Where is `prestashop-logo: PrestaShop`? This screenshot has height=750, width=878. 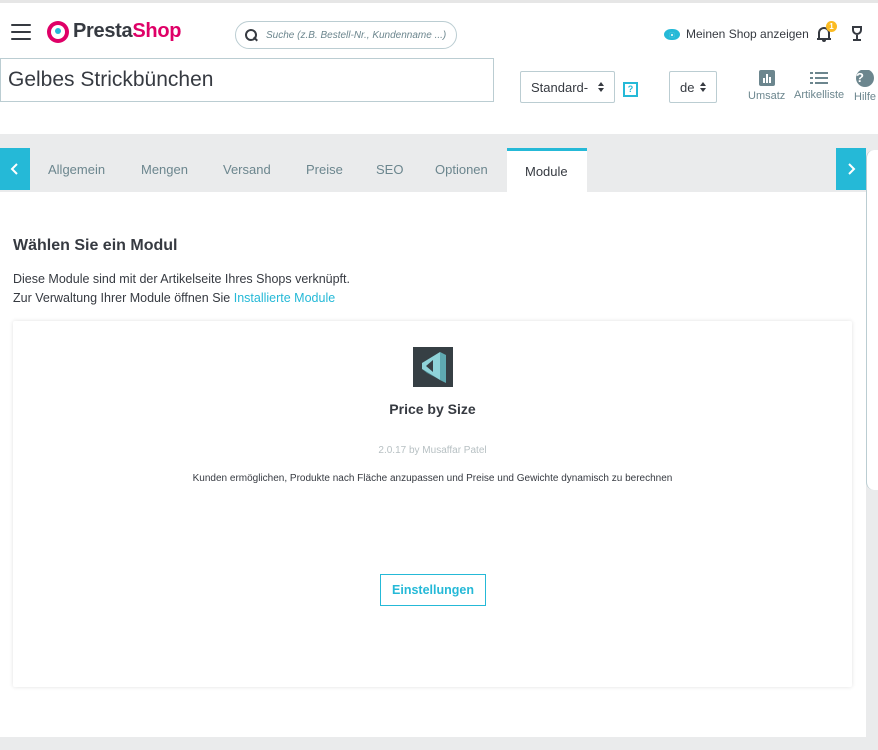
prestashop-logo: PrestaShop is located at coordinates (114, 31).